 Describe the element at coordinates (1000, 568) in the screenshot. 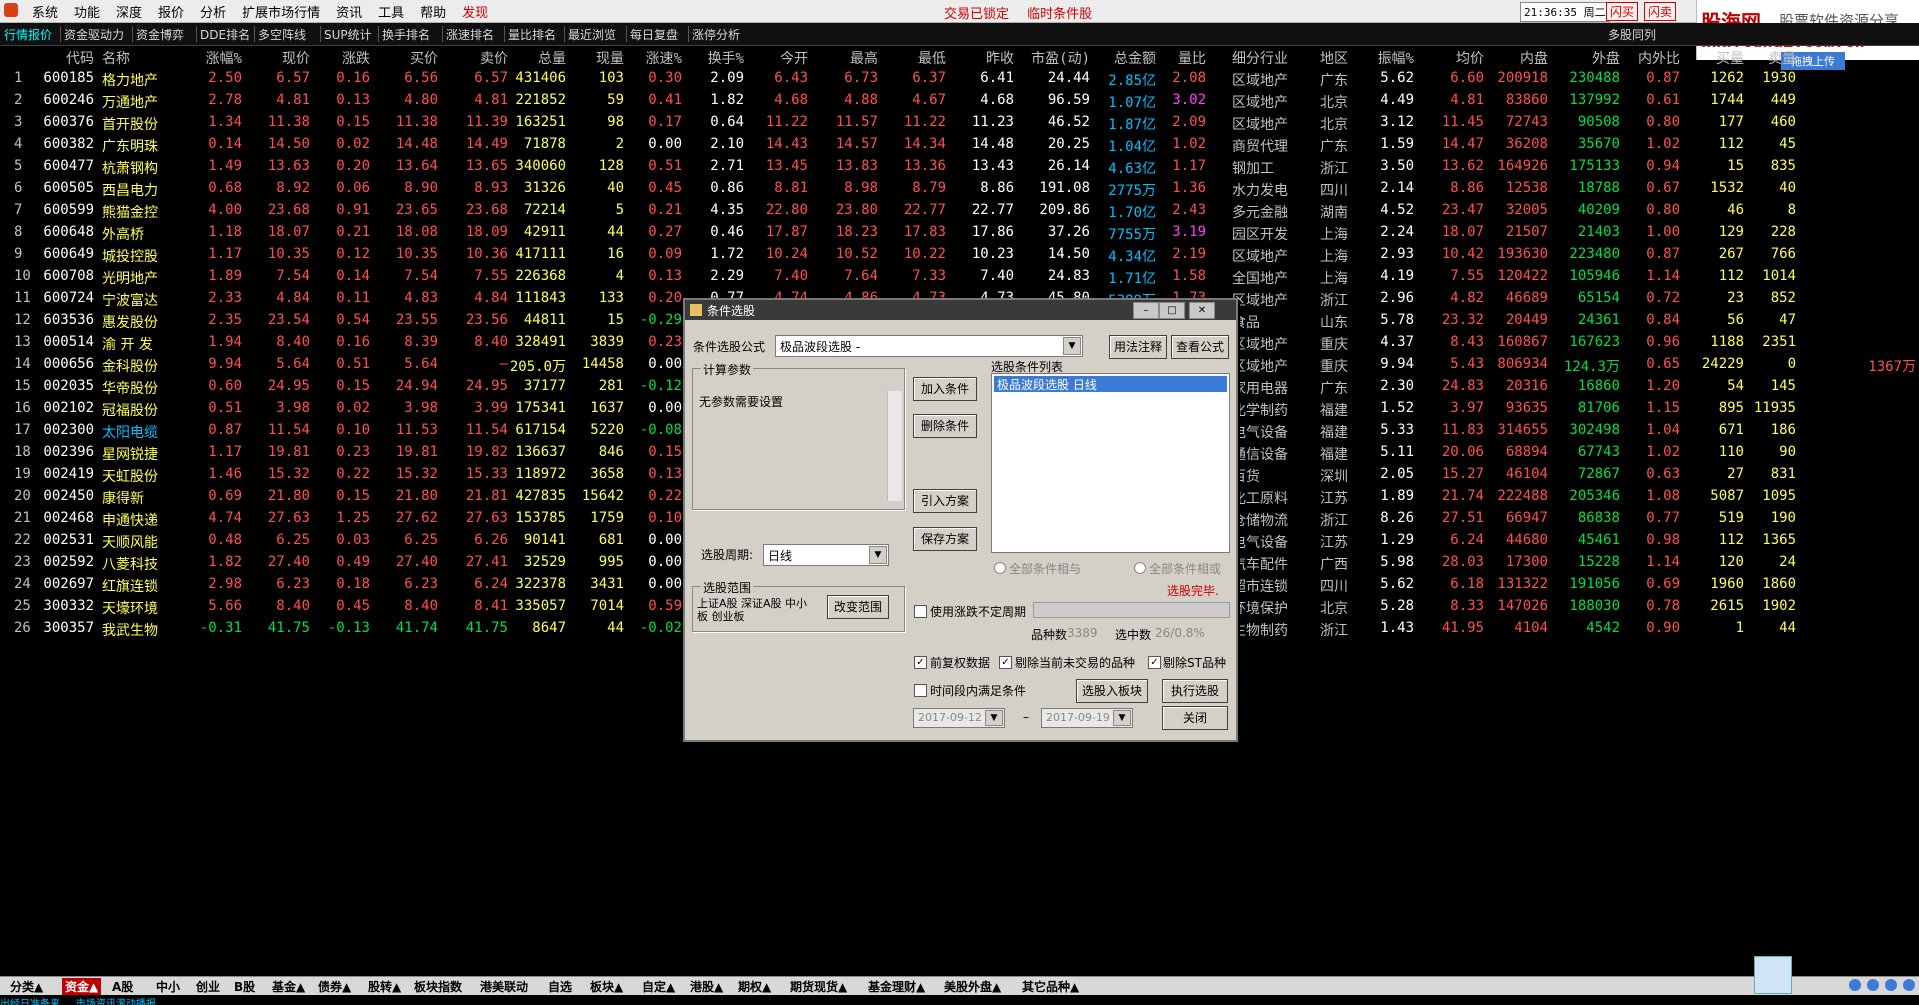

I see `radio-and` at that location.